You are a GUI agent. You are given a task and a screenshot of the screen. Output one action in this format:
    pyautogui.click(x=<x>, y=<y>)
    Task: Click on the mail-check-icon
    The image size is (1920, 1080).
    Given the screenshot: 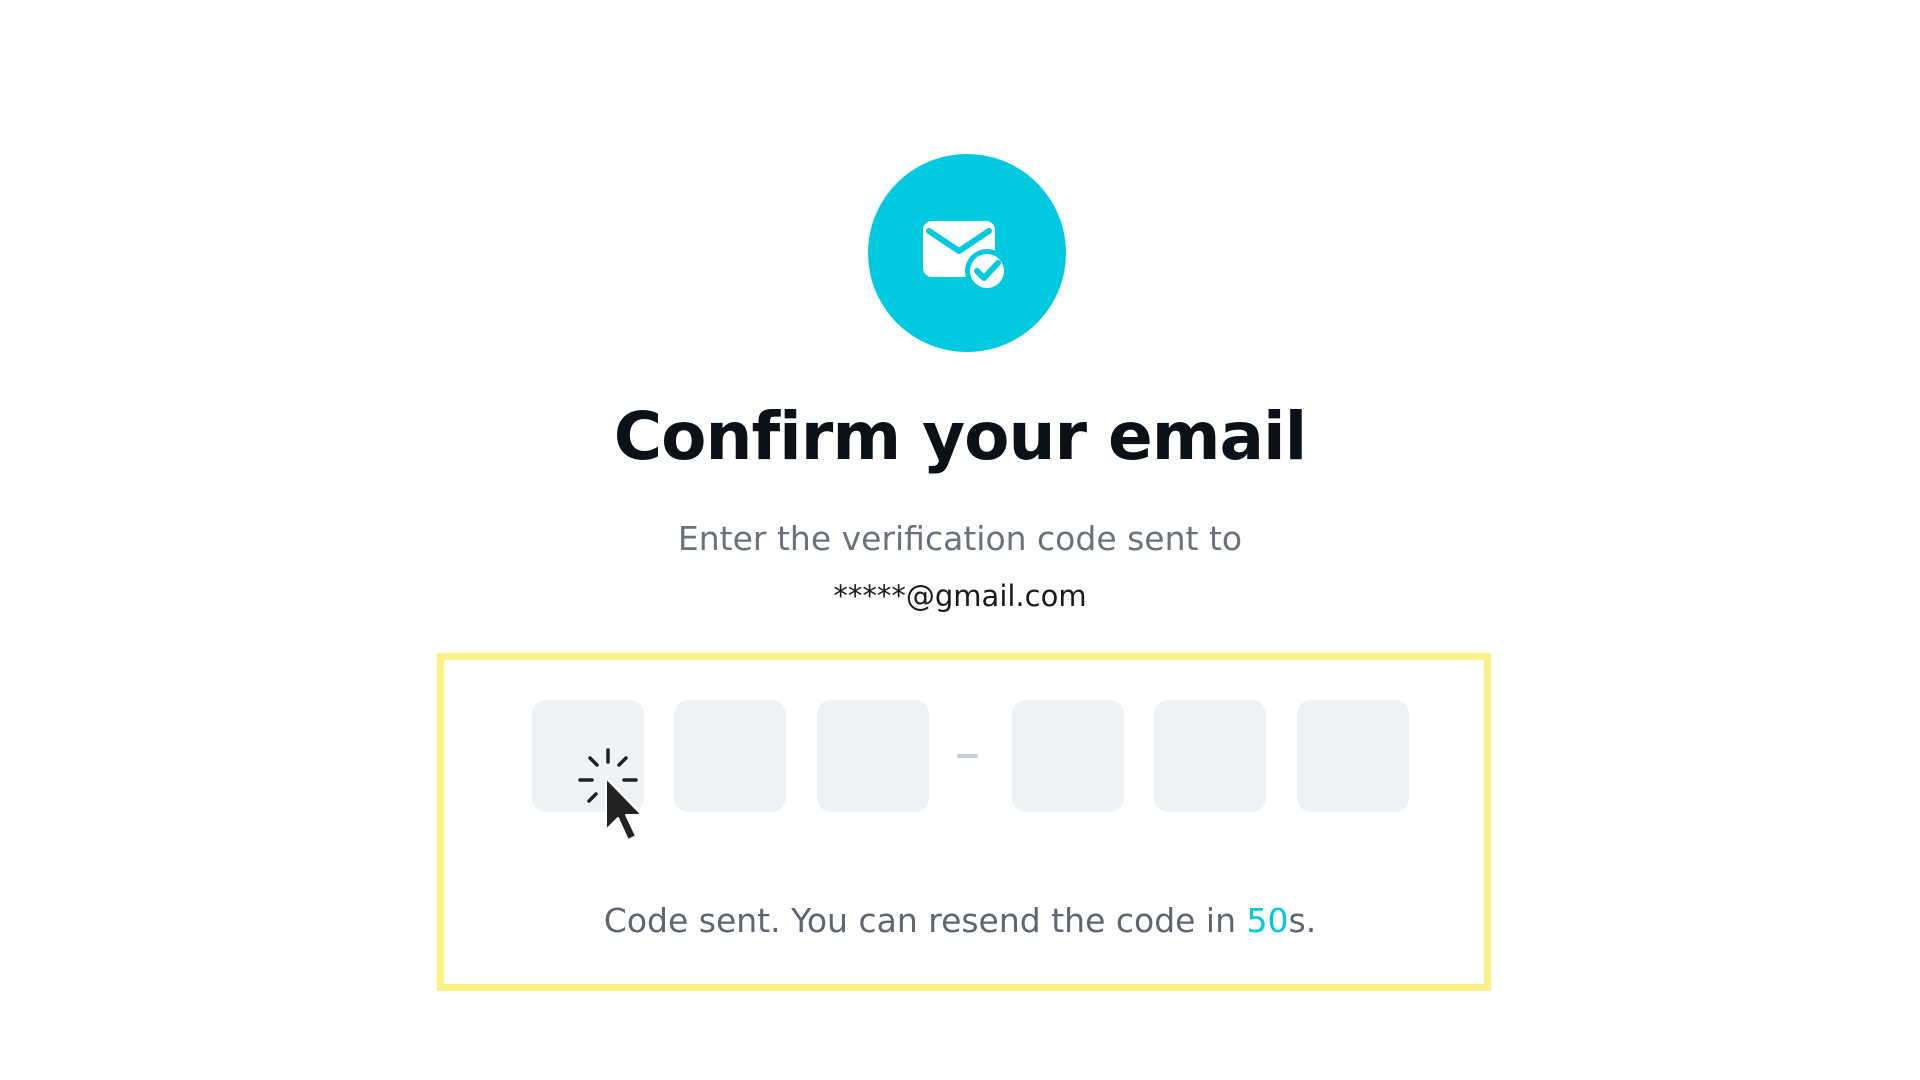 What is the action you would take?
    pyautogui.click(x=967, y=253)
    